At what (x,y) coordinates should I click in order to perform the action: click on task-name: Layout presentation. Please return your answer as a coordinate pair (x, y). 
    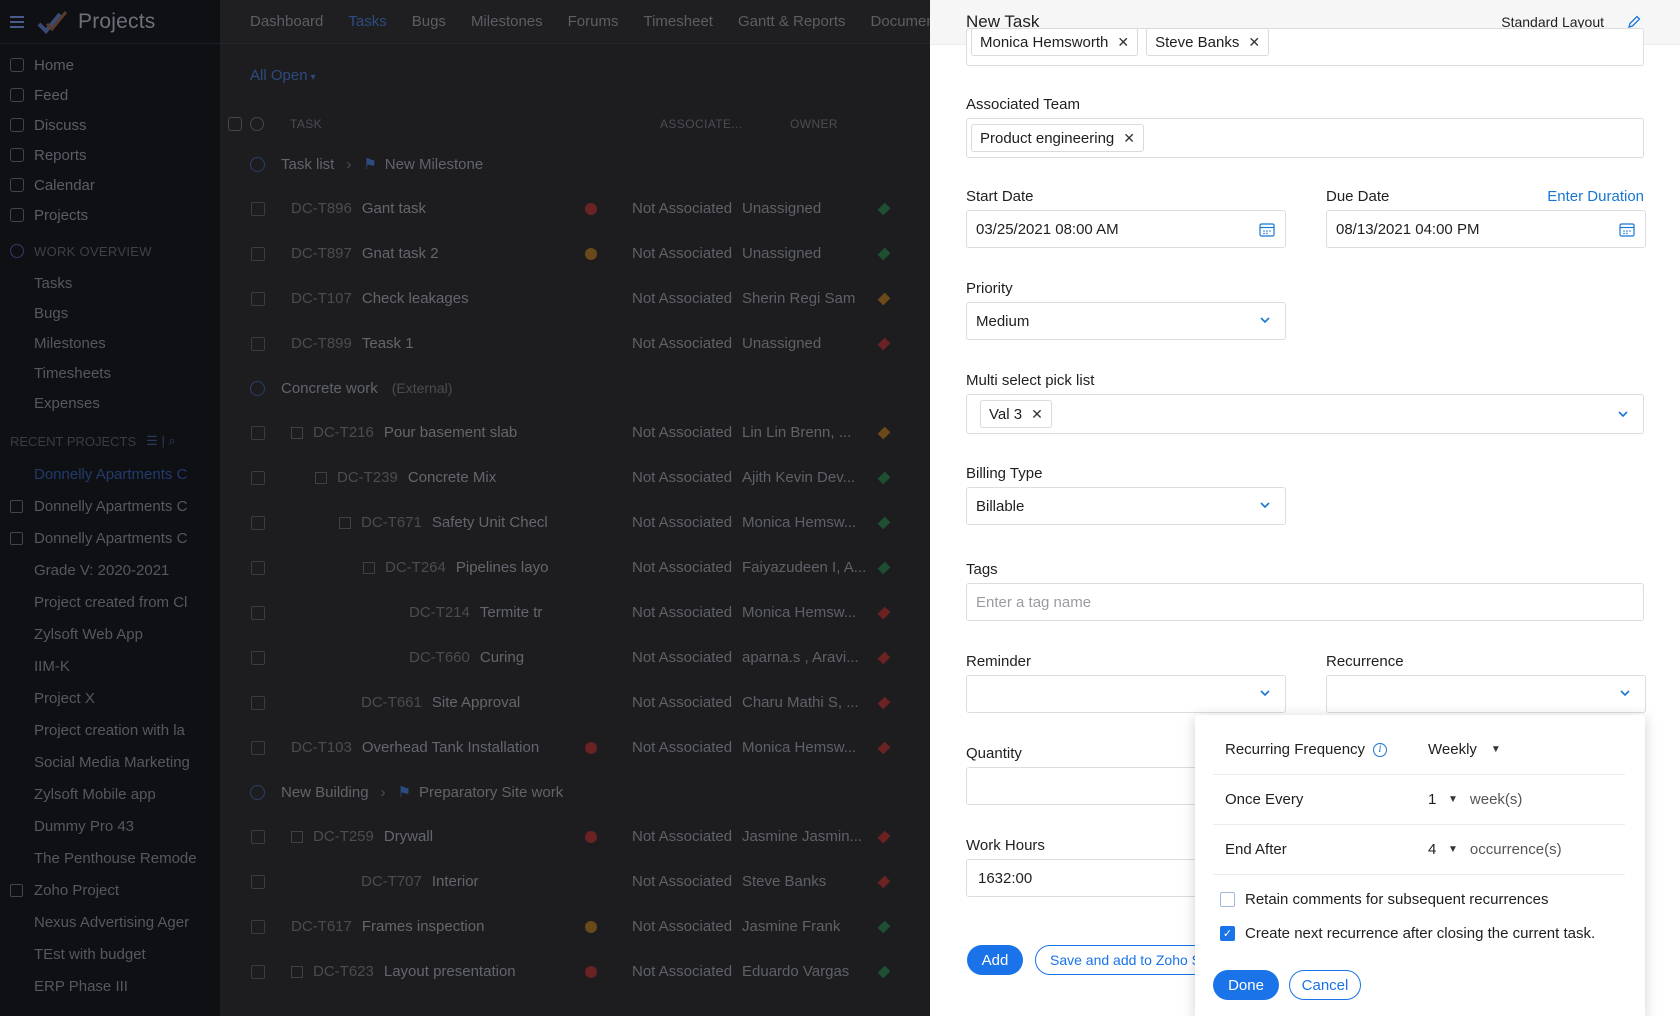
    Looking at the image, I should click on (450, 971).